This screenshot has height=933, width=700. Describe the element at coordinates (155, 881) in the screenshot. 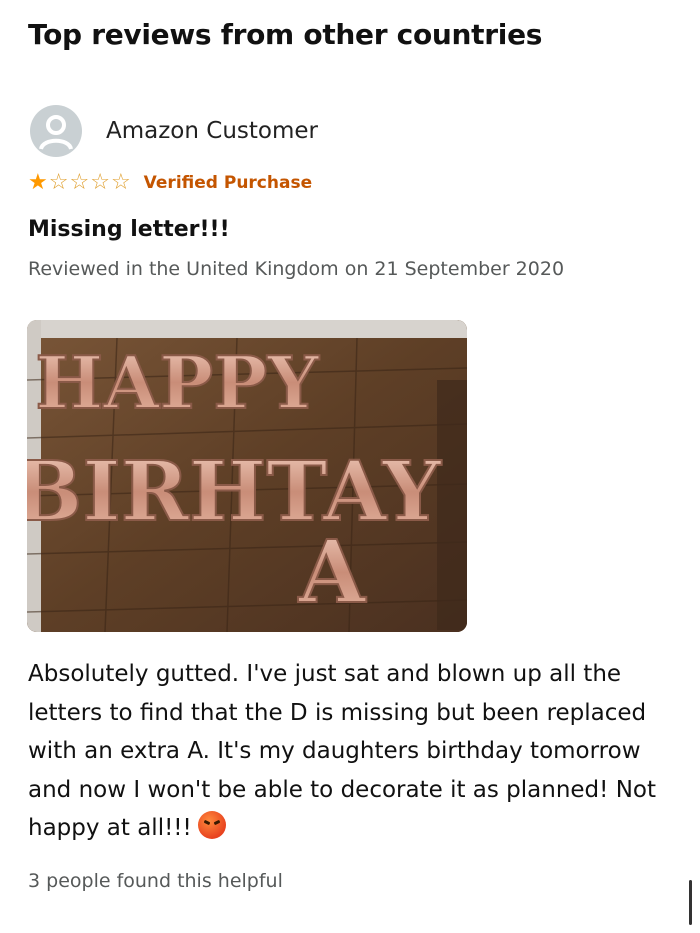

I see `helpful-count: 3 people found this helpful` at that location.